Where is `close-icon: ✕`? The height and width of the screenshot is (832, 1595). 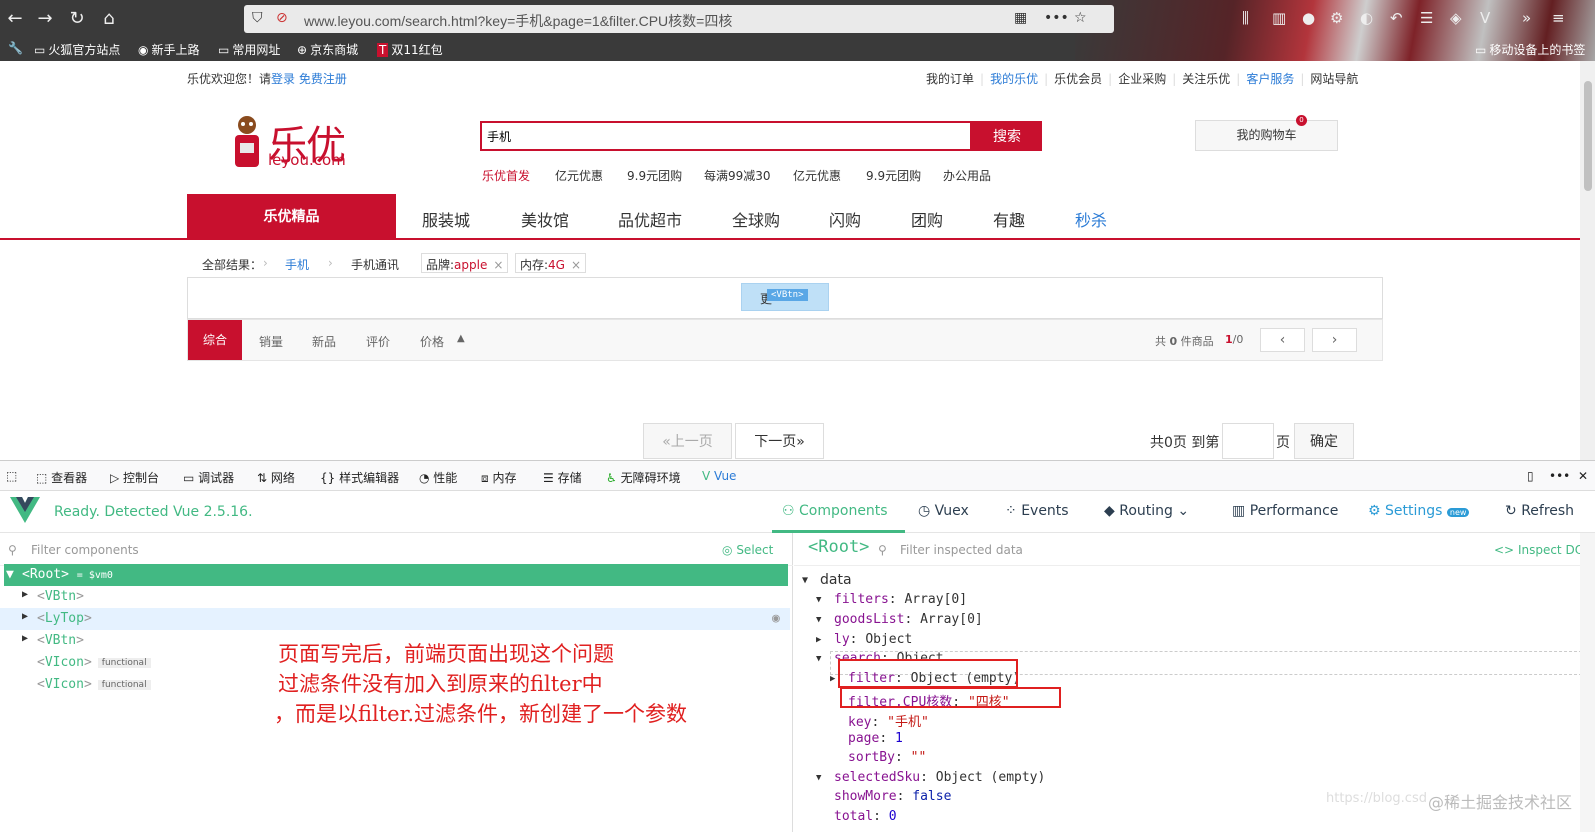 close-icon: ✕ is located at coordinates (1583, 476).